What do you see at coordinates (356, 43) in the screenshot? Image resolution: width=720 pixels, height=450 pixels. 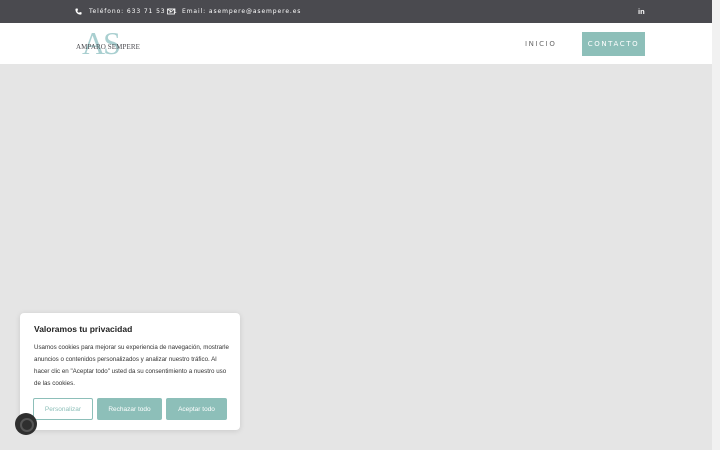 I see `site-header: AS AMPARO SEMPERE INICIO CONTACTO` at bounding box center [356, 43].